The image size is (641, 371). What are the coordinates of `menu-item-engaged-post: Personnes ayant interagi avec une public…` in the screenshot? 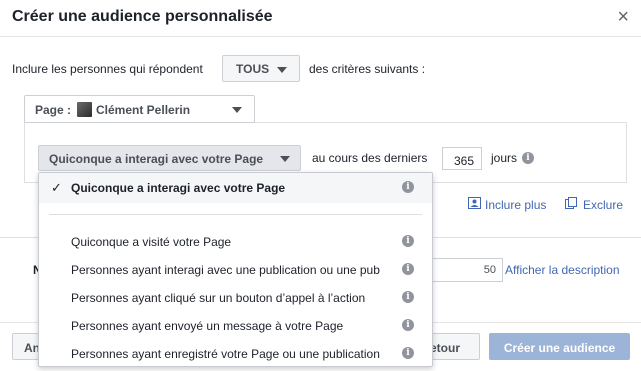 It's located at (235, 269).